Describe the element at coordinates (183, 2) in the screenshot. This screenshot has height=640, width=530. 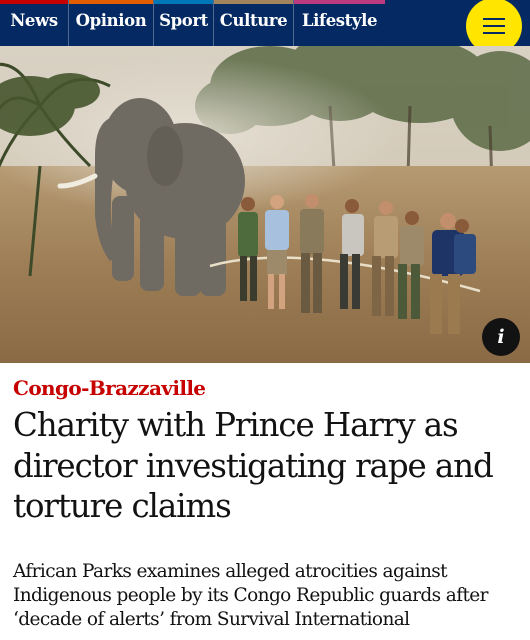
I see `nav-accent-sport` at that location.